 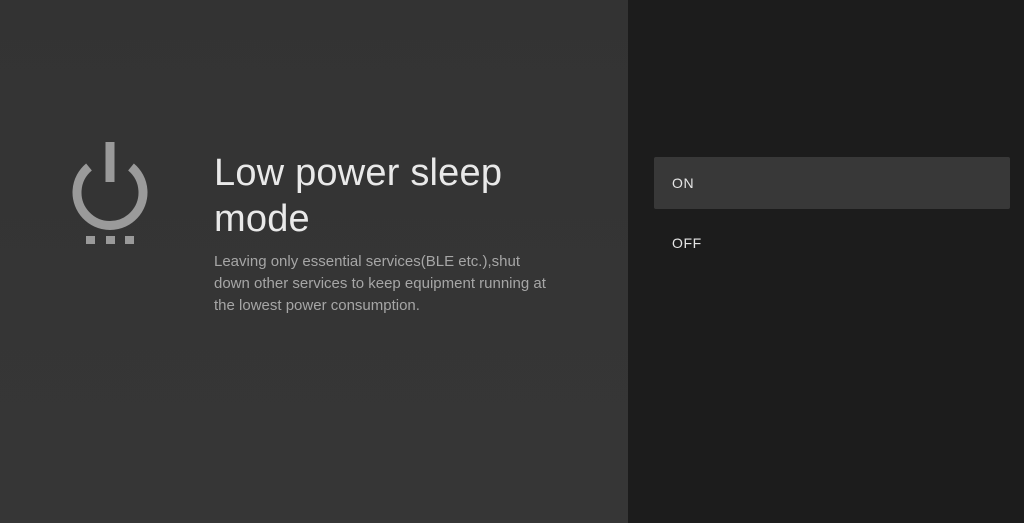 What do you see at coordinates (110, 193) in the screenshot?
I see `power-sleep-icon` at bounding box center [110, 193].